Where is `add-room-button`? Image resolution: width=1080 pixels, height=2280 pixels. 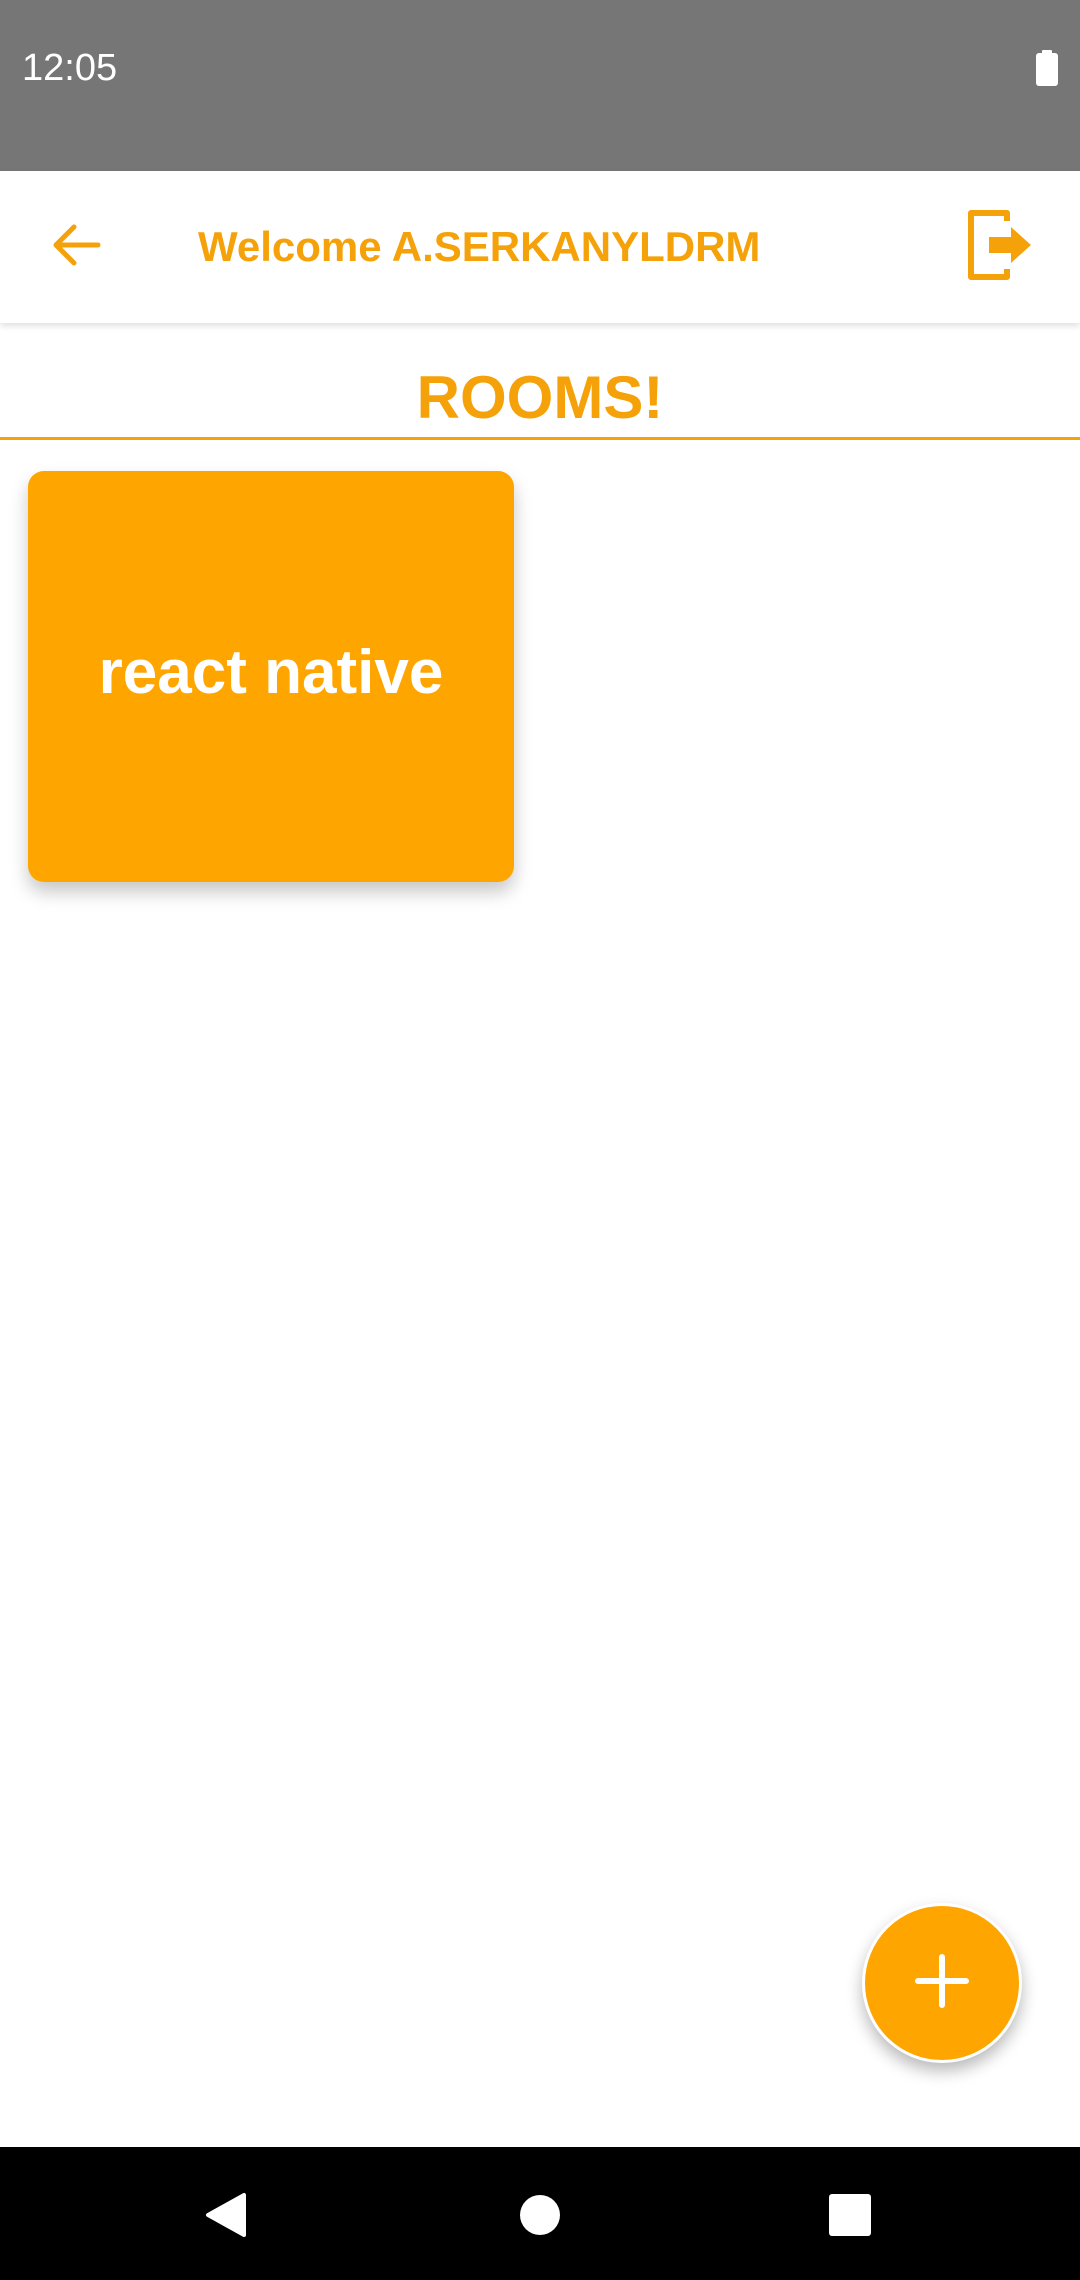
add-room-button is located at coordinates (942, 1983).